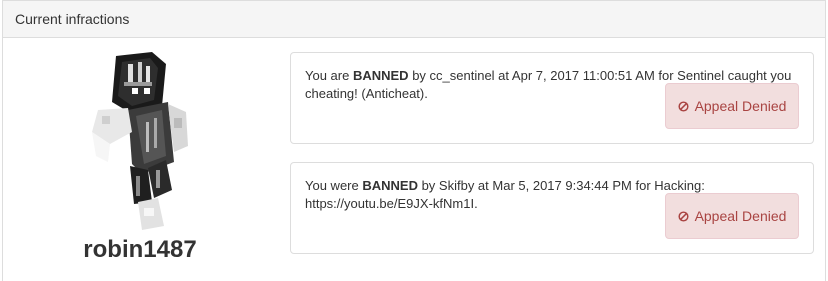  What do you see at coordinates (140, 141) in the screenshot?
I see `player-skin-image` at bounding box center [140, 141].